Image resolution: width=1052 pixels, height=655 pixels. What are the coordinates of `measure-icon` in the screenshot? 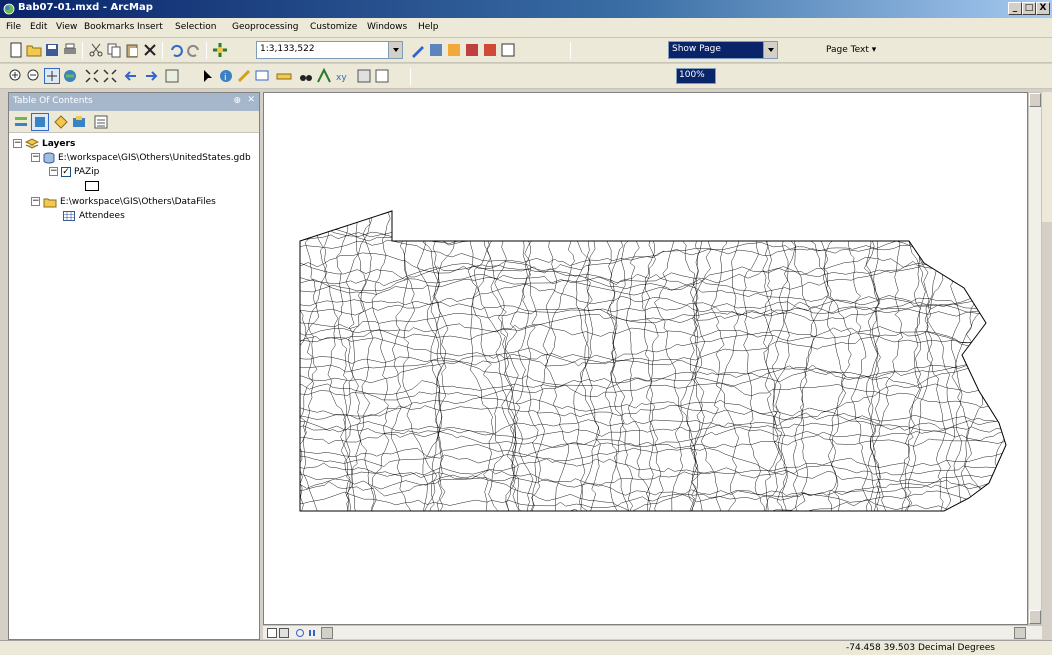 It's located at (284, 76).